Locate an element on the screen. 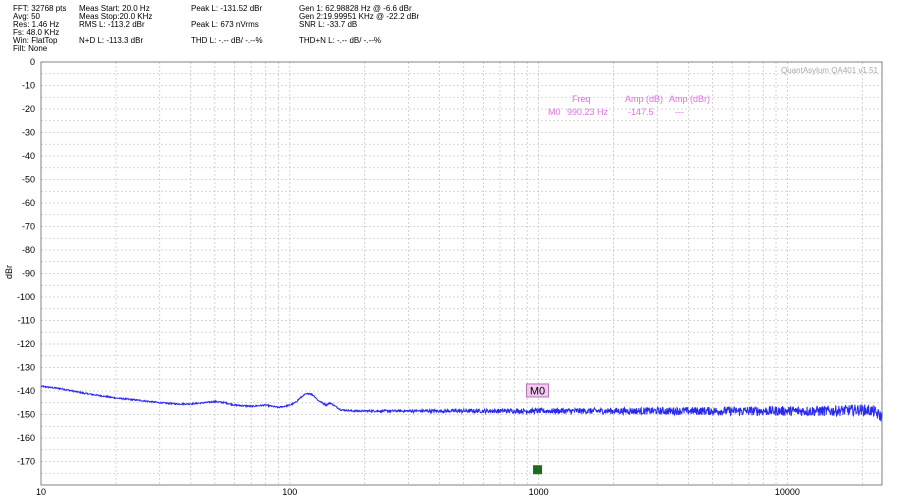 This screenshot has width=900, height=500. y-tick-label: -150 is located at coordinates (26, 415).